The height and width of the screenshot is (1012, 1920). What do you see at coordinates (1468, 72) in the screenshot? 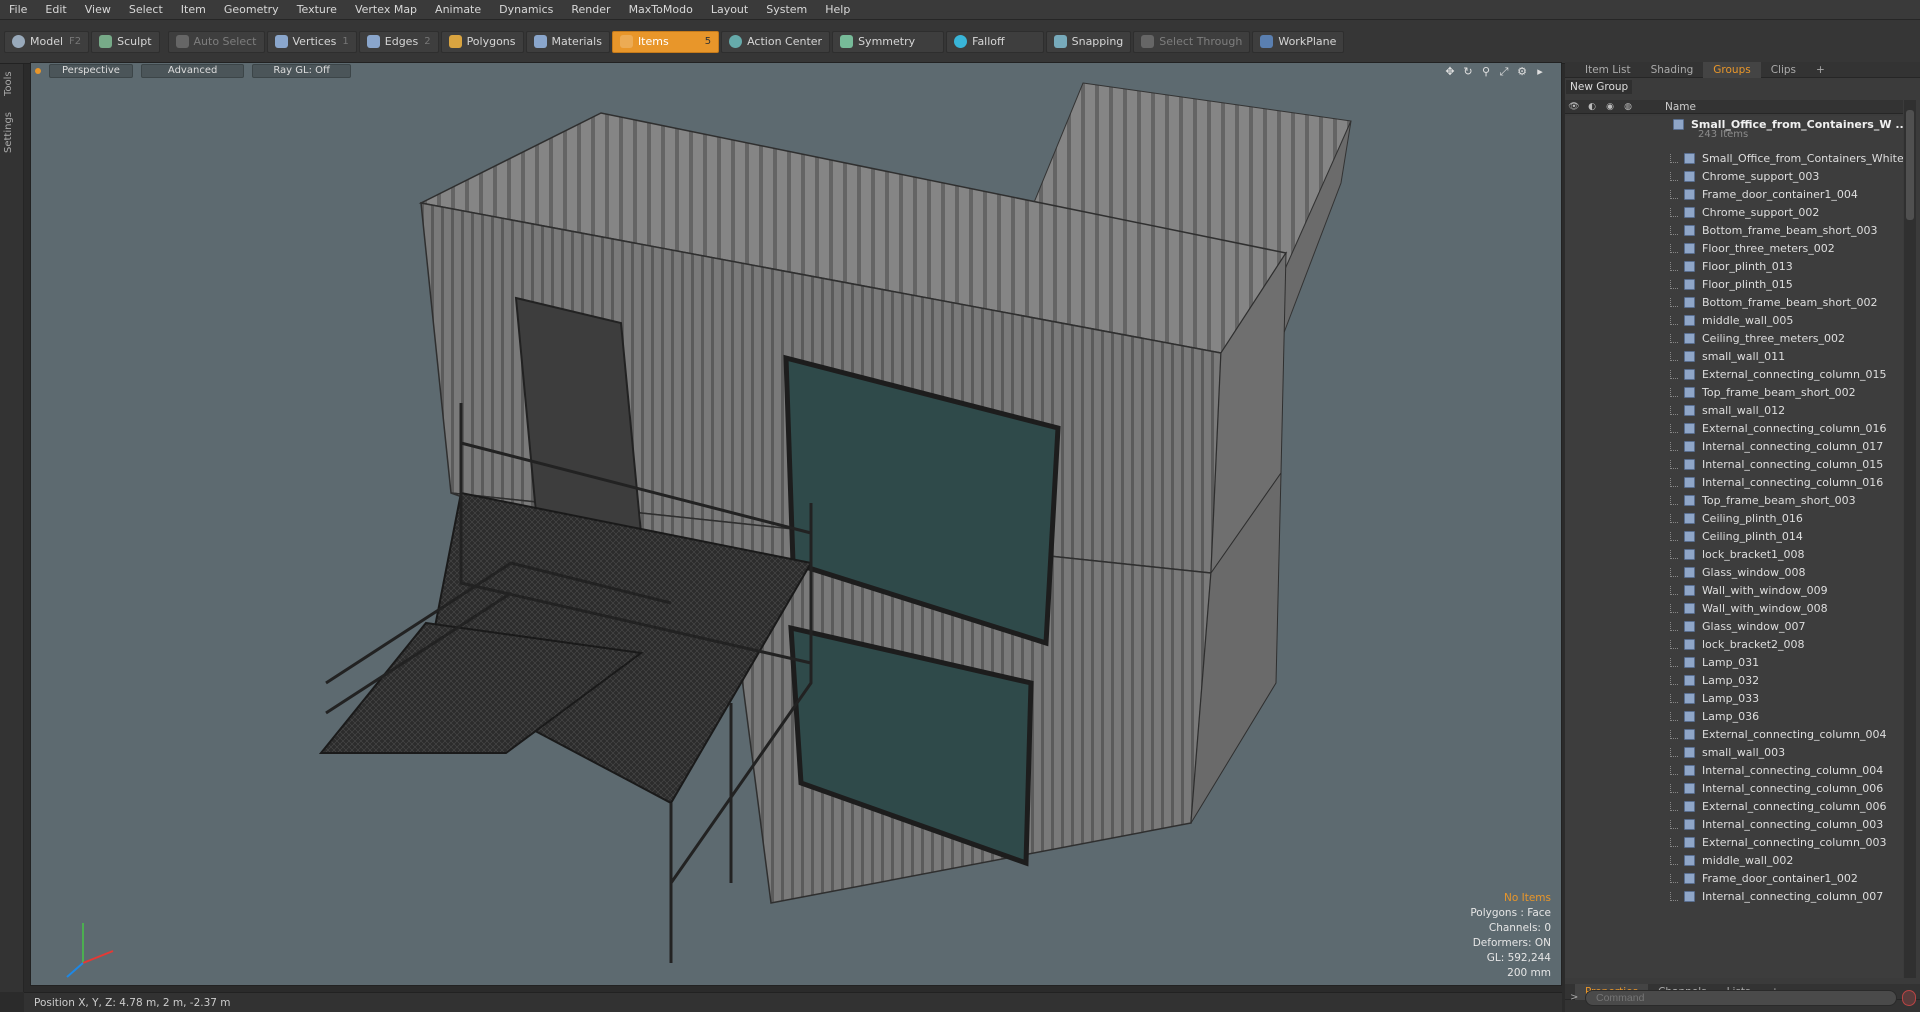
I see `rotate-icon: ↻` at bounding box center [1468, 72].